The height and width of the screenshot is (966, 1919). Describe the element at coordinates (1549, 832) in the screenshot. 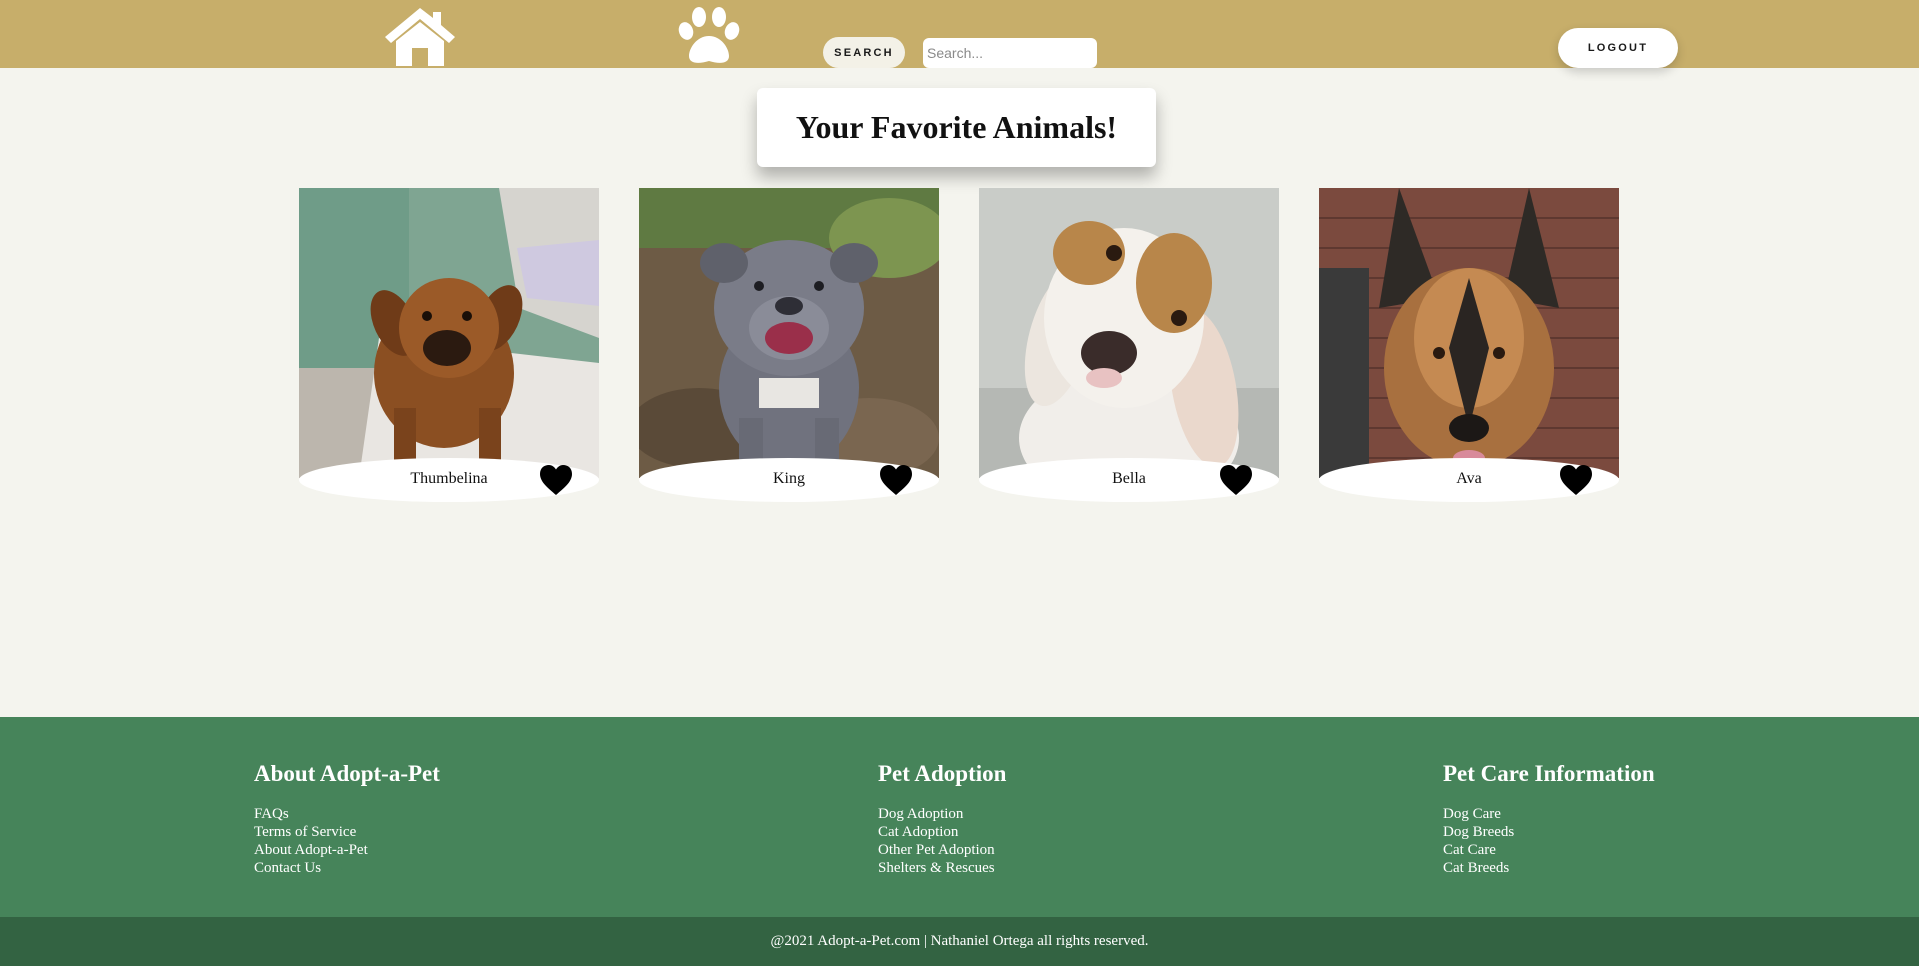

I see `footer-link: Dog Breeds` at that location.